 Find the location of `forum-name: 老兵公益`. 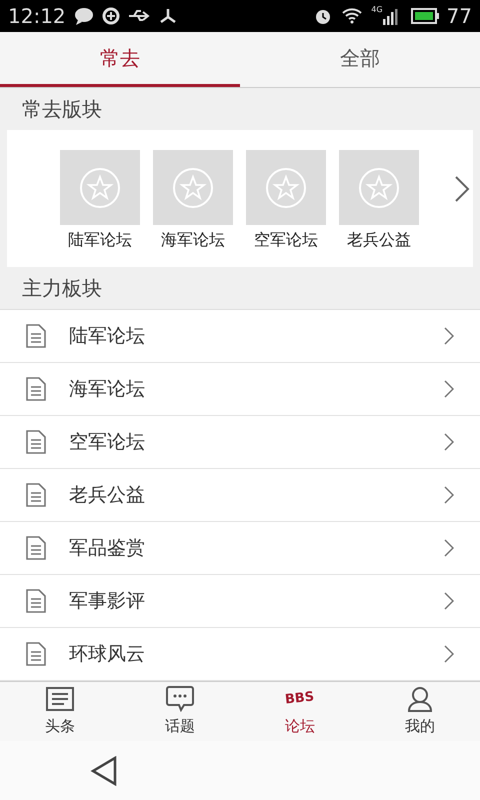

forum-name: 老兵公益 is located at coordinates (107, 495).